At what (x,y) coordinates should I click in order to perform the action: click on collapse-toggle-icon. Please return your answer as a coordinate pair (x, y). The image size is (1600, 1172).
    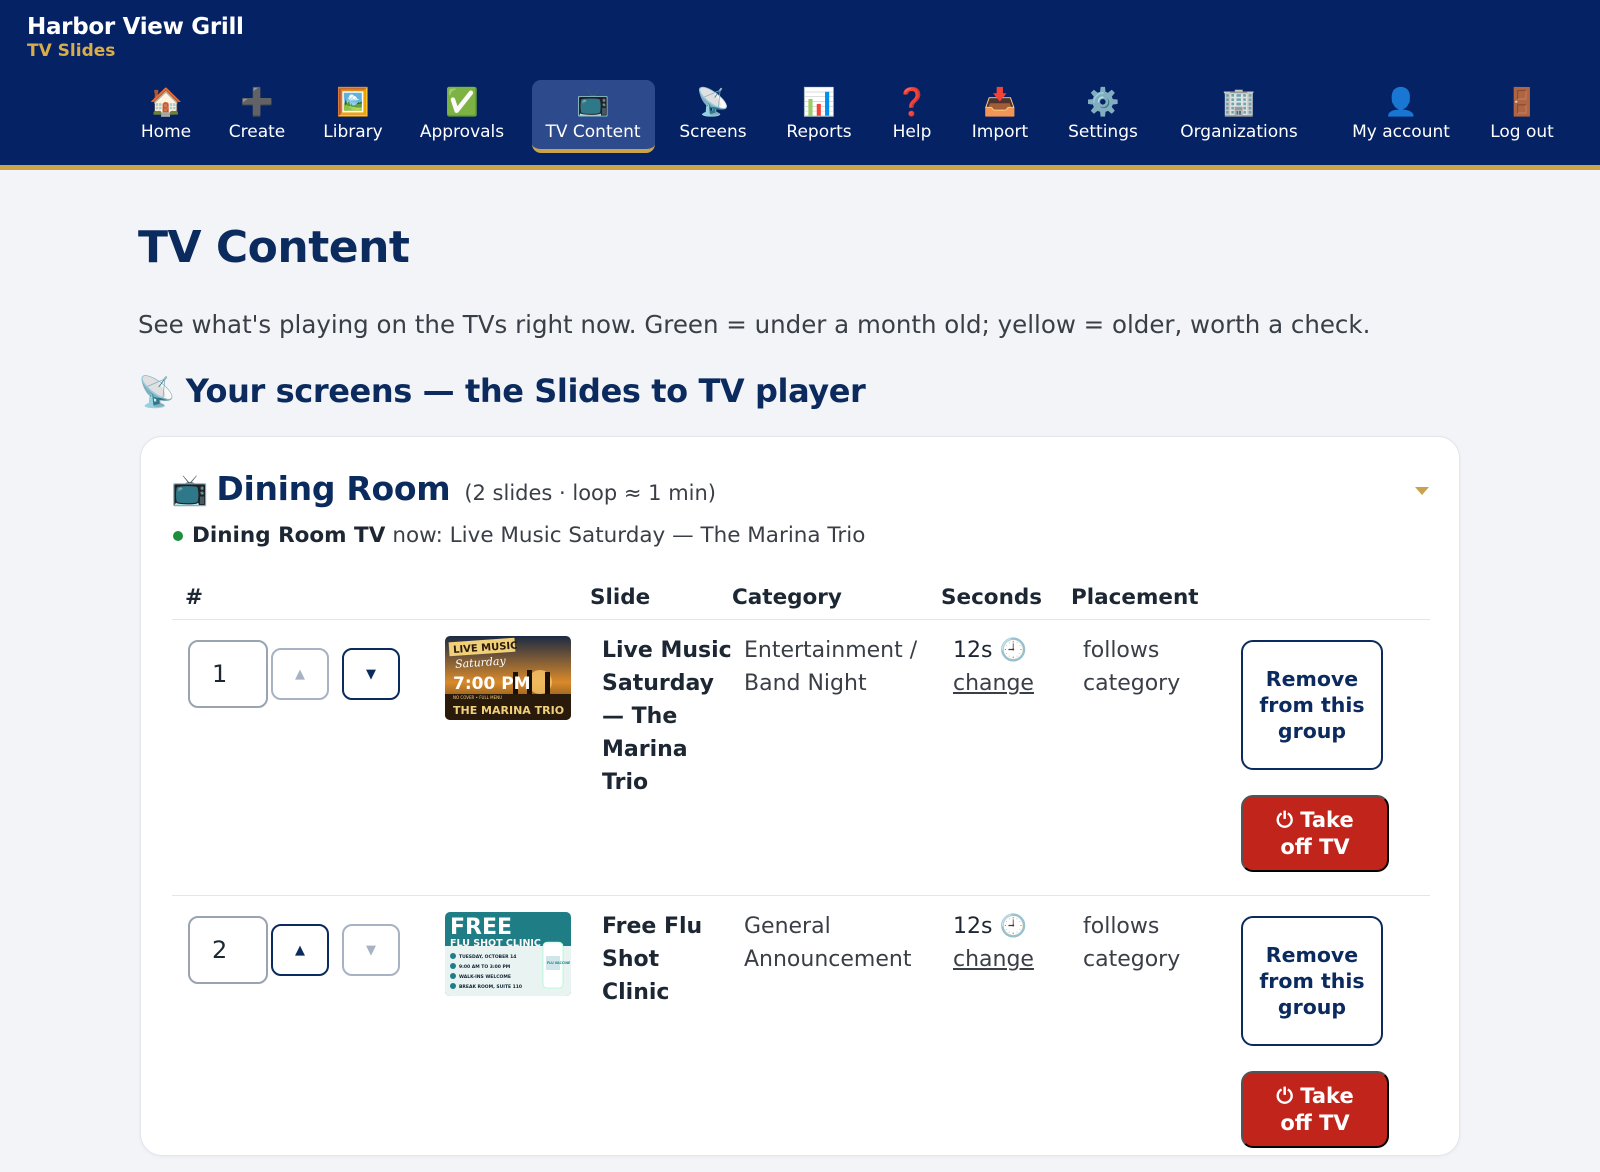
    Looking at the image, I should click on (1422, 491).